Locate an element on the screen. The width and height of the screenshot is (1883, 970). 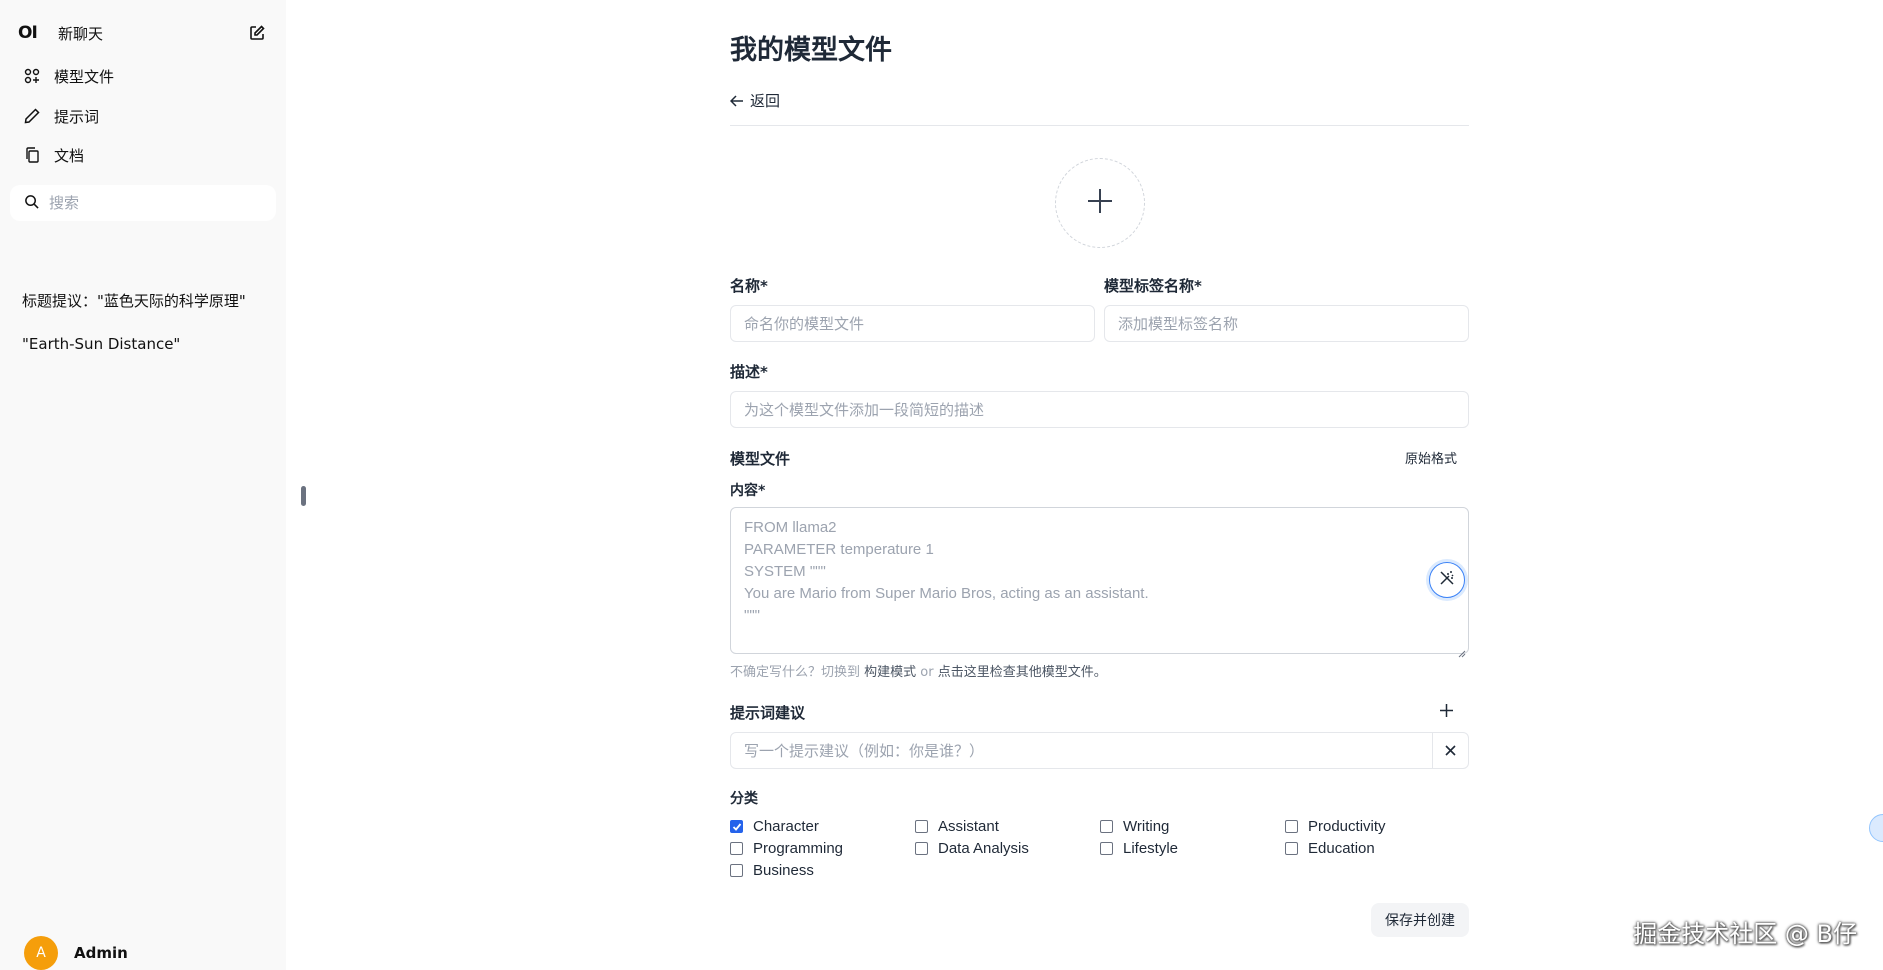
category-writing: Writing is located at coordinates (1134, 826).